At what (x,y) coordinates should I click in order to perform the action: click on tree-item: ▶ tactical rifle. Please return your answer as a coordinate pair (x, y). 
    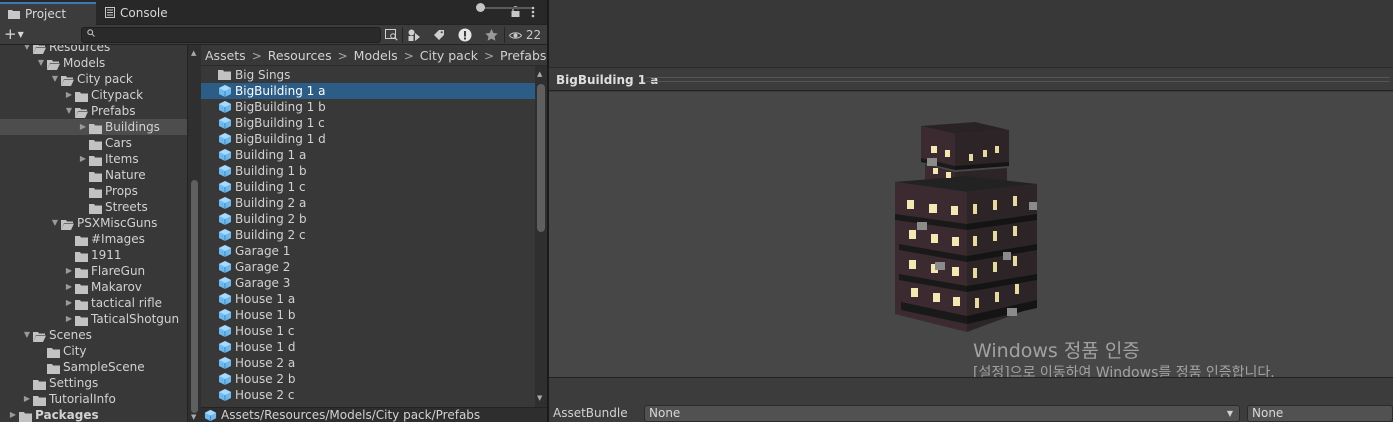
    Looking at the image, I should click on (93, 303).